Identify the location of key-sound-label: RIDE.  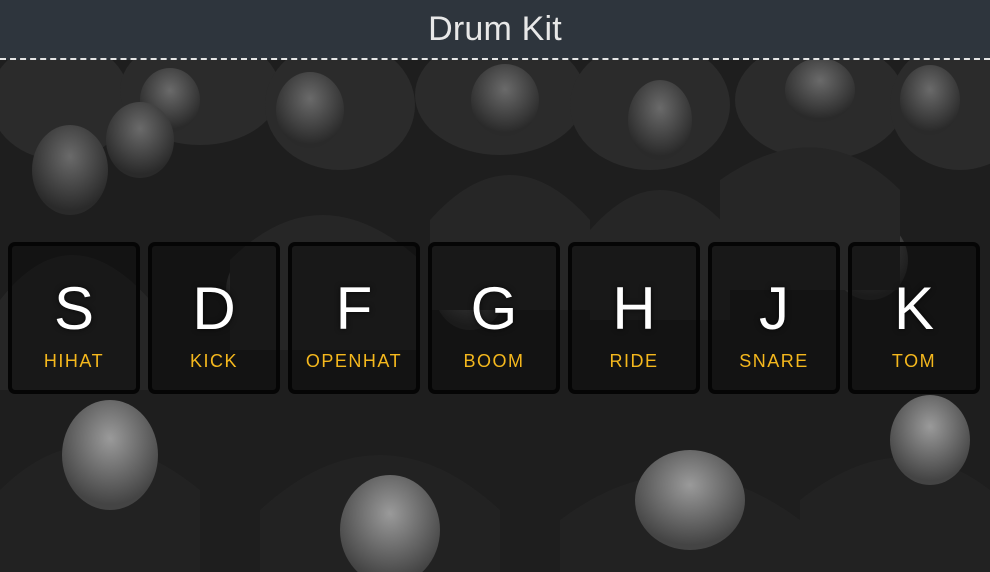
(634, 361).